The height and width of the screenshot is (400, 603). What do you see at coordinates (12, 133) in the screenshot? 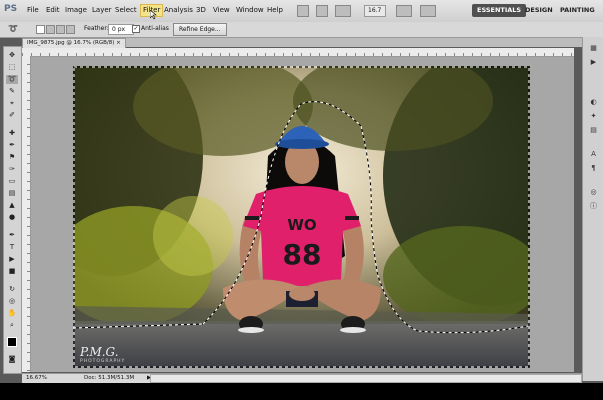
I see `healing-brush-tool-icon: ✚` at bounding box center [12, 133].